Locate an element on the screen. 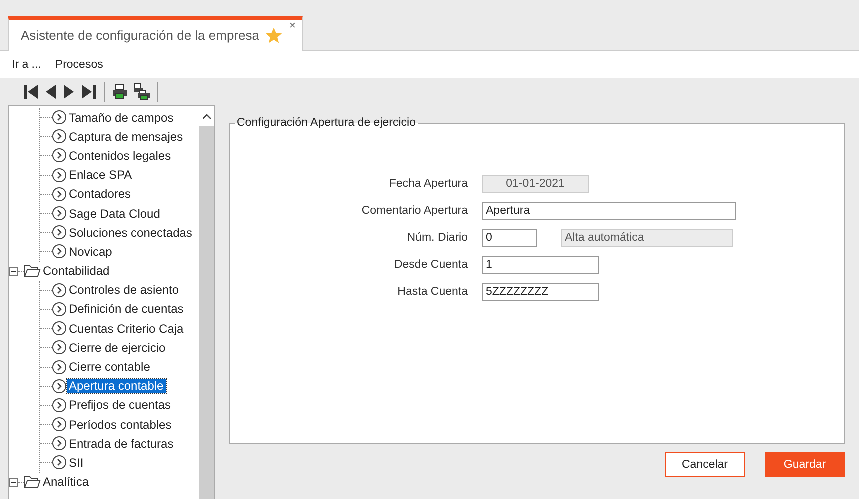 The image size is (859, 499). field-label: Hasta Cuenta is located at coordinates (432, 292).